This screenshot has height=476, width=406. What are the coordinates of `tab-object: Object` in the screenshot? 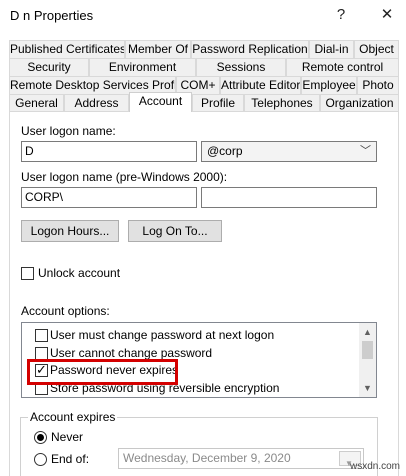 It's located at (376, 49).